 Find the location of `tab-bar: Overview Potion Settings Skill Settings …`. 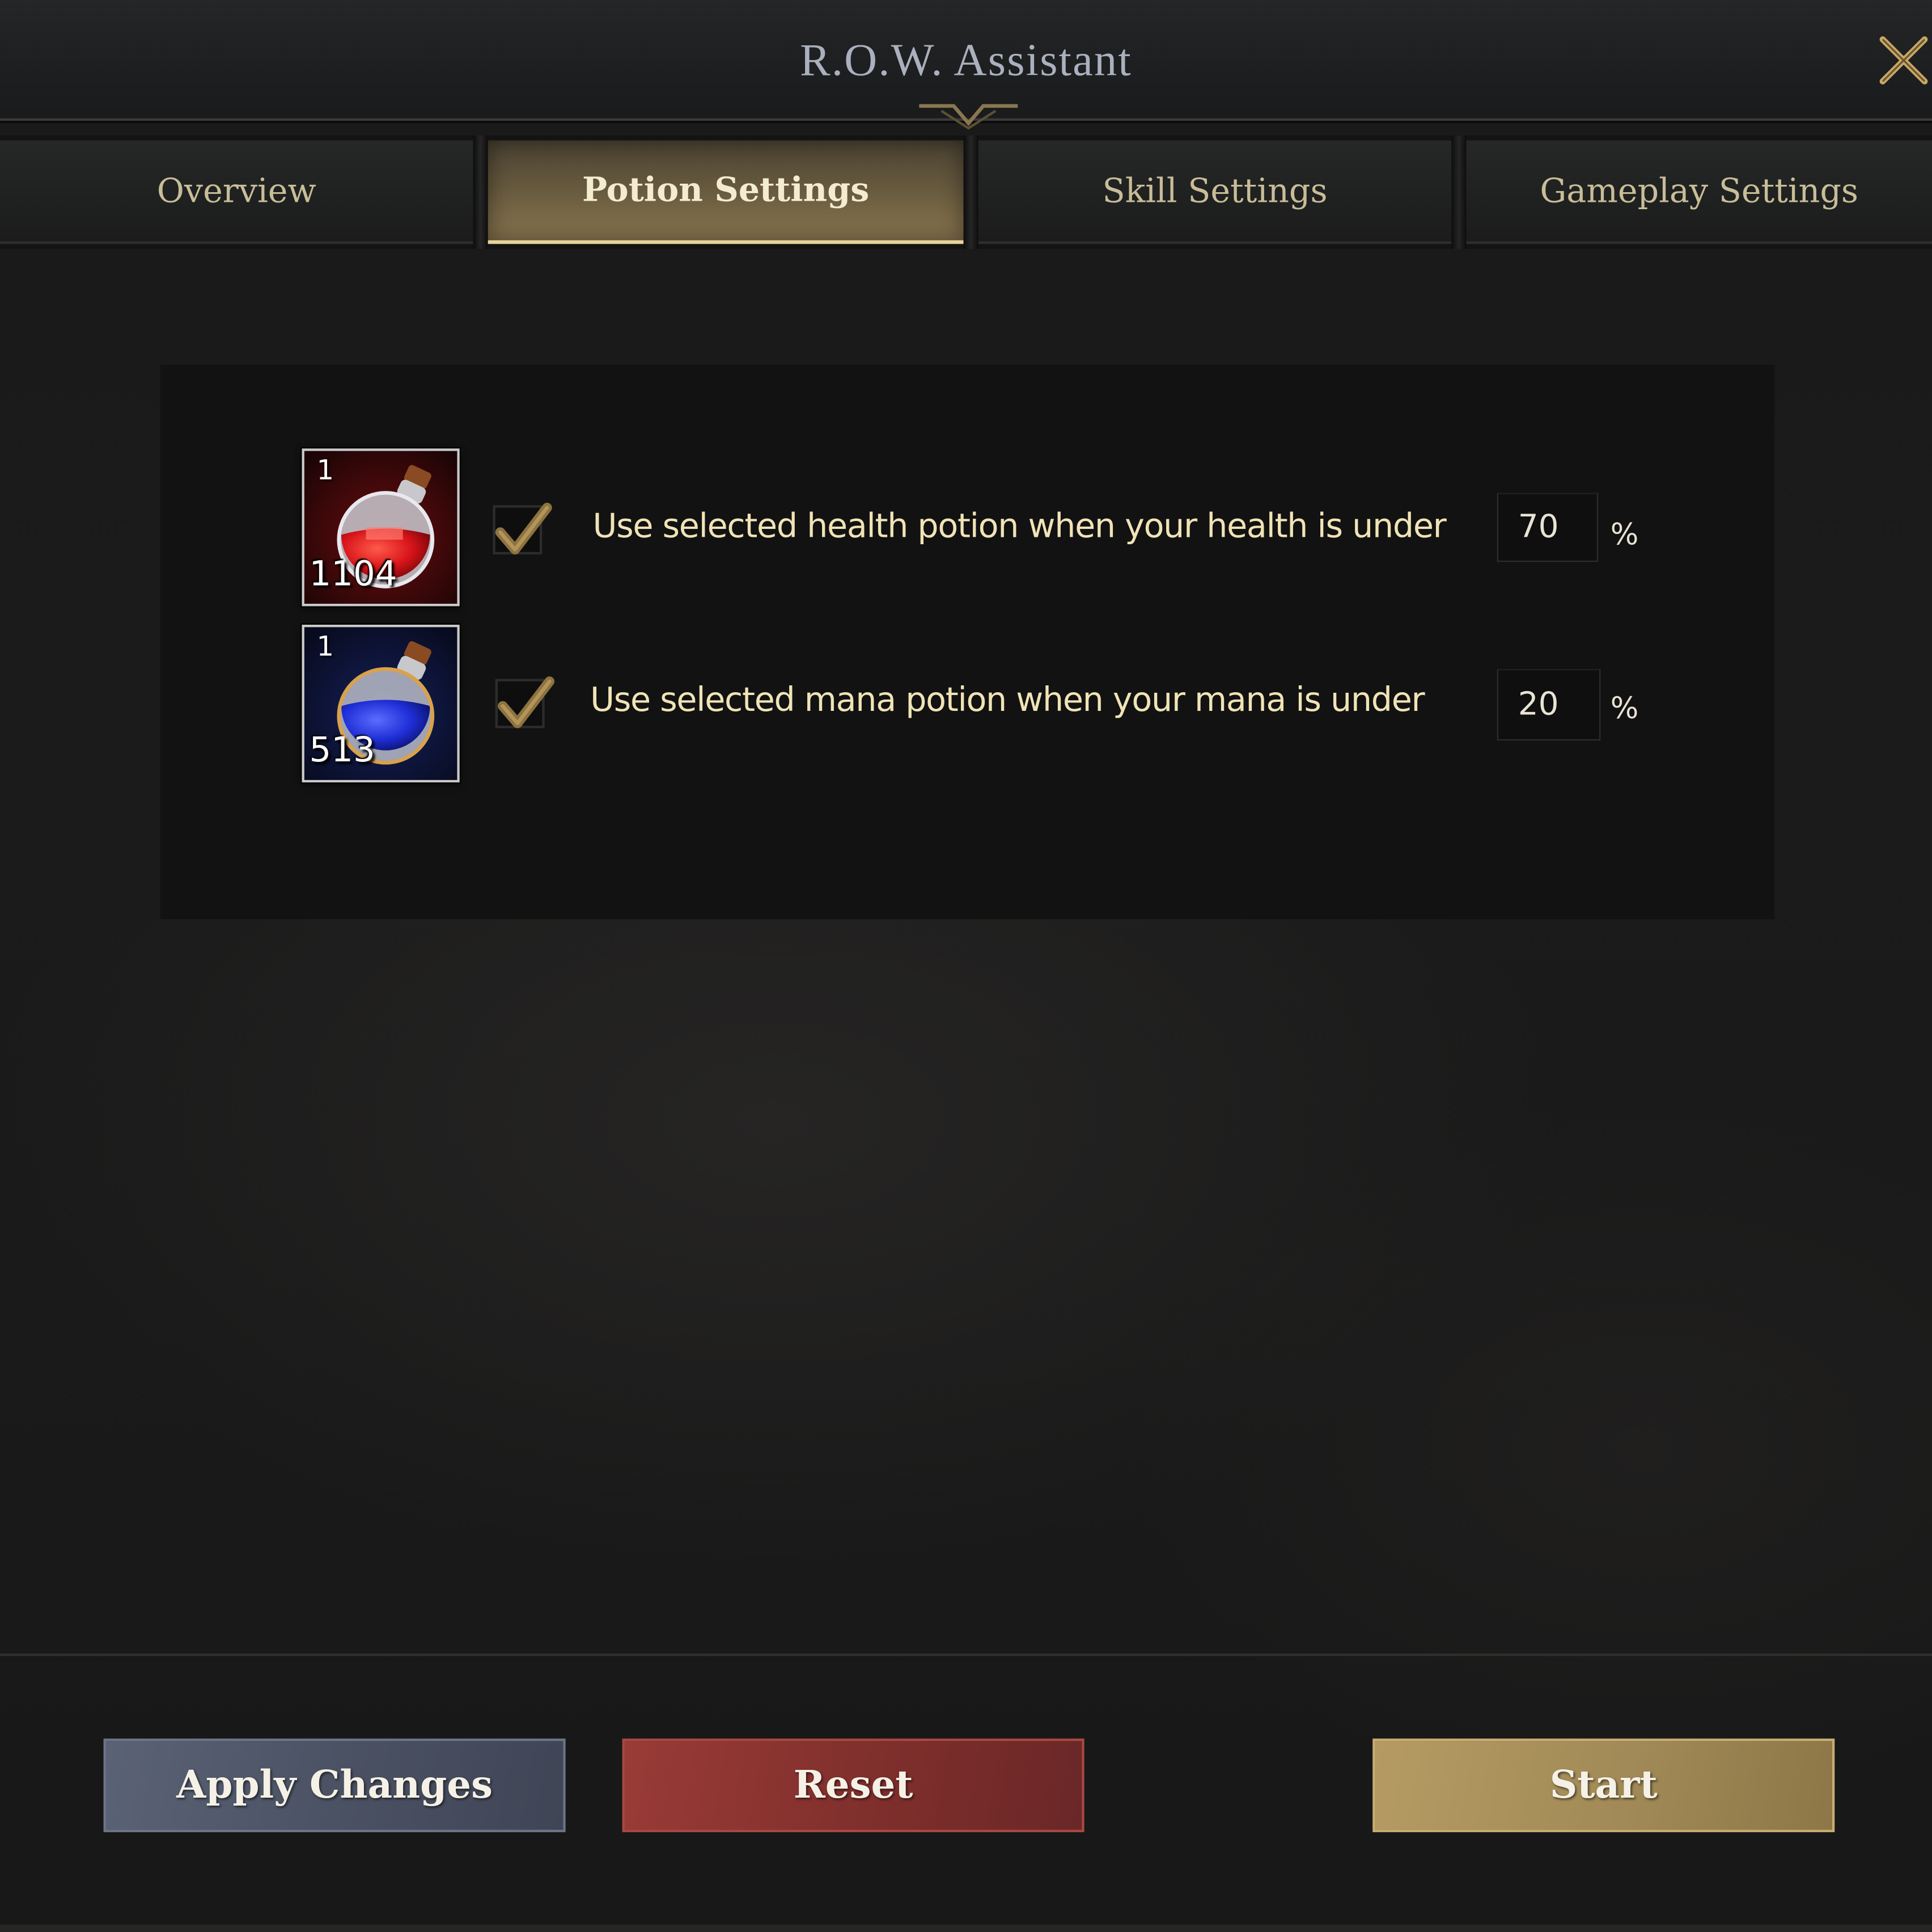

tab-bar: Overview Potion Settings Skill Settings … is located at coordinates (966, 192).